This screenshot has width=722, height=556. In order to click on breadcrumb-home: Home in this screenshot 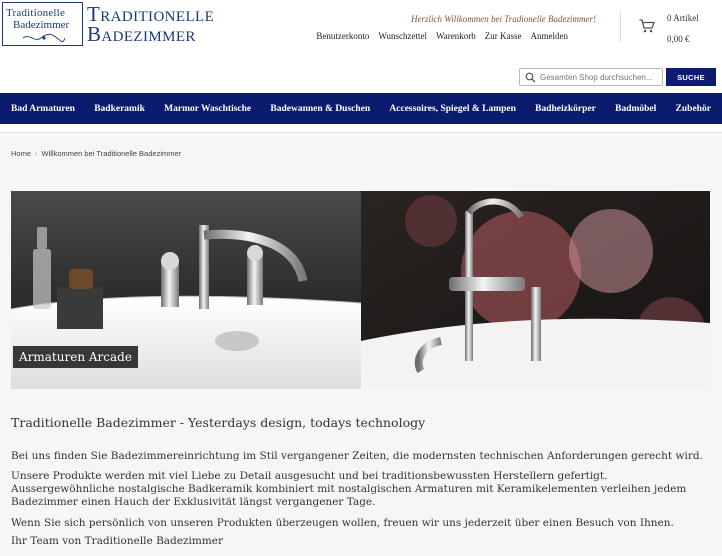, I will do `click(21, 153)`.